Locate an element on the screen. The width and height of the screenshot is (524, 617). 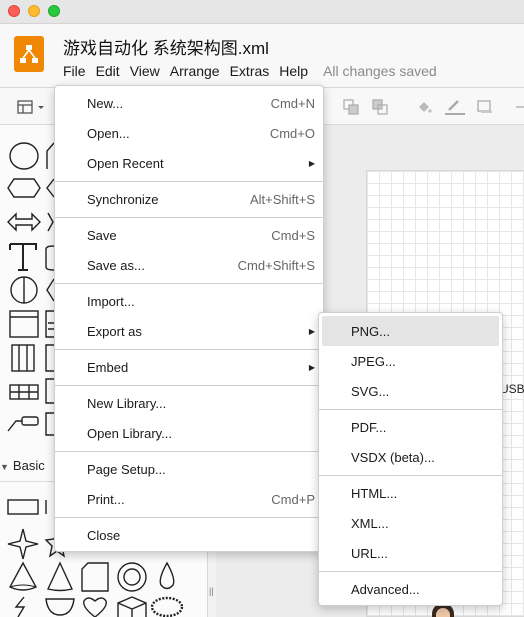
shortcut-label: Cmd+Shift+S is located at coordinates (276, 265).